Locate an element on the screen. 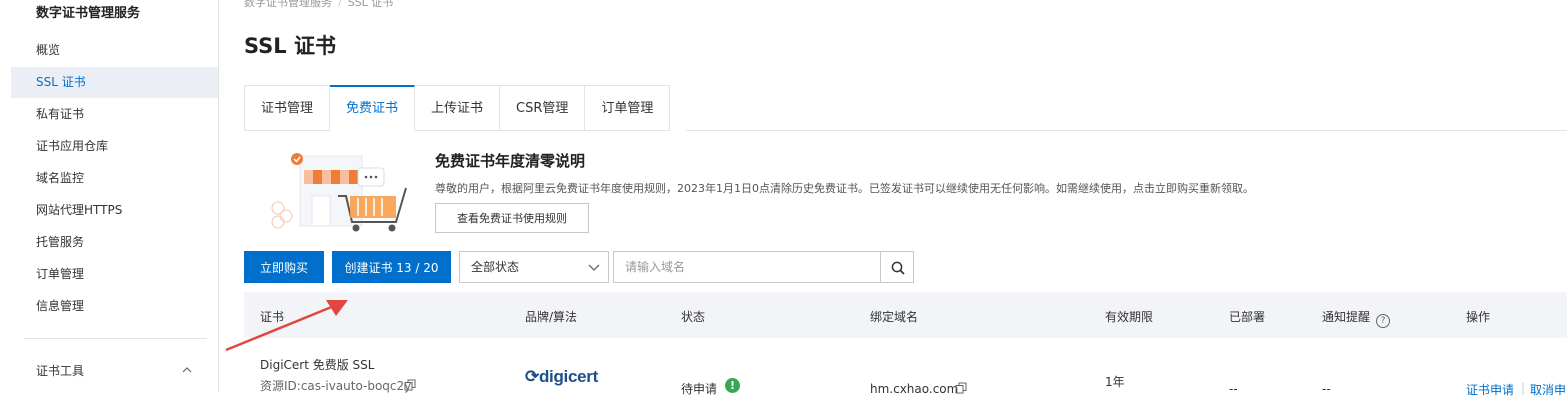 Image resolution: width=1567 pixels, height=398 pixels. tab-cert-management: 证书管理 is located at coordinates (287, 108).